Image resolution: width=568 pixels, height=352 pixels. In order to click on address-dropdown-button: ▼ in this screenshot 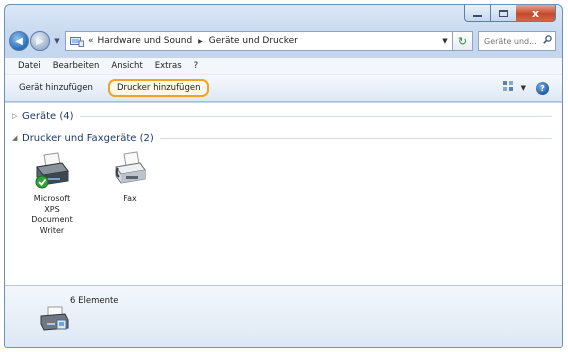, I will do `click(445, 41)`.